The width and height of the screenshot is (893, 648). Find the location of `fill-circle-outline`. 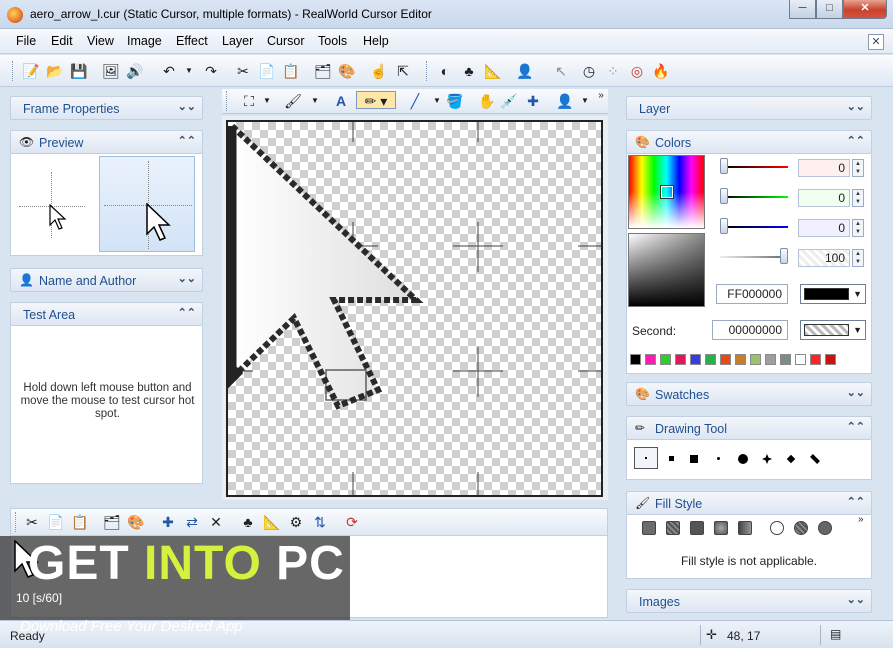

fill-circle-outline is located at coordinates (777, 528).